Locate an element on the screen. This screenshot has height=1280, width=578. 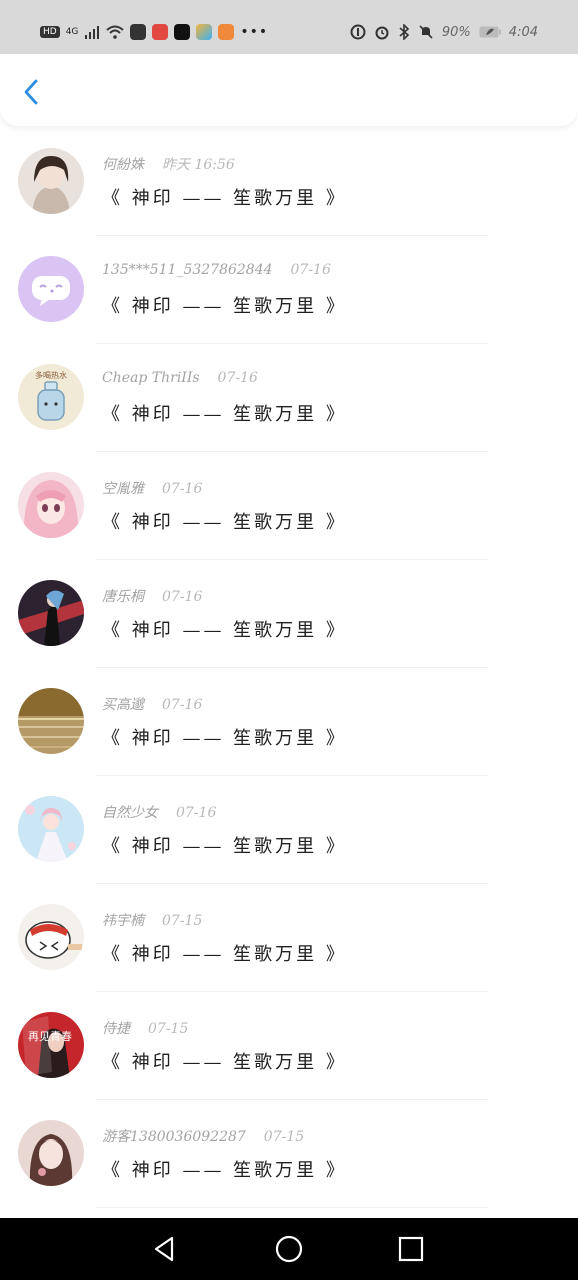
message-meta: 135***511_5327862844 07-16 is located at coordinates (216, 270).